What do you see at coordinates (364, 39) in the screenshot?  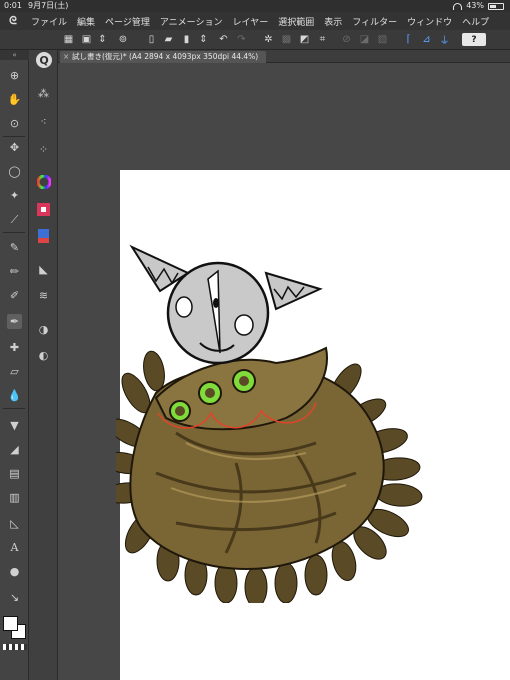 I see `invert-selection-icon: ◪` at bounding box center [364, 39].